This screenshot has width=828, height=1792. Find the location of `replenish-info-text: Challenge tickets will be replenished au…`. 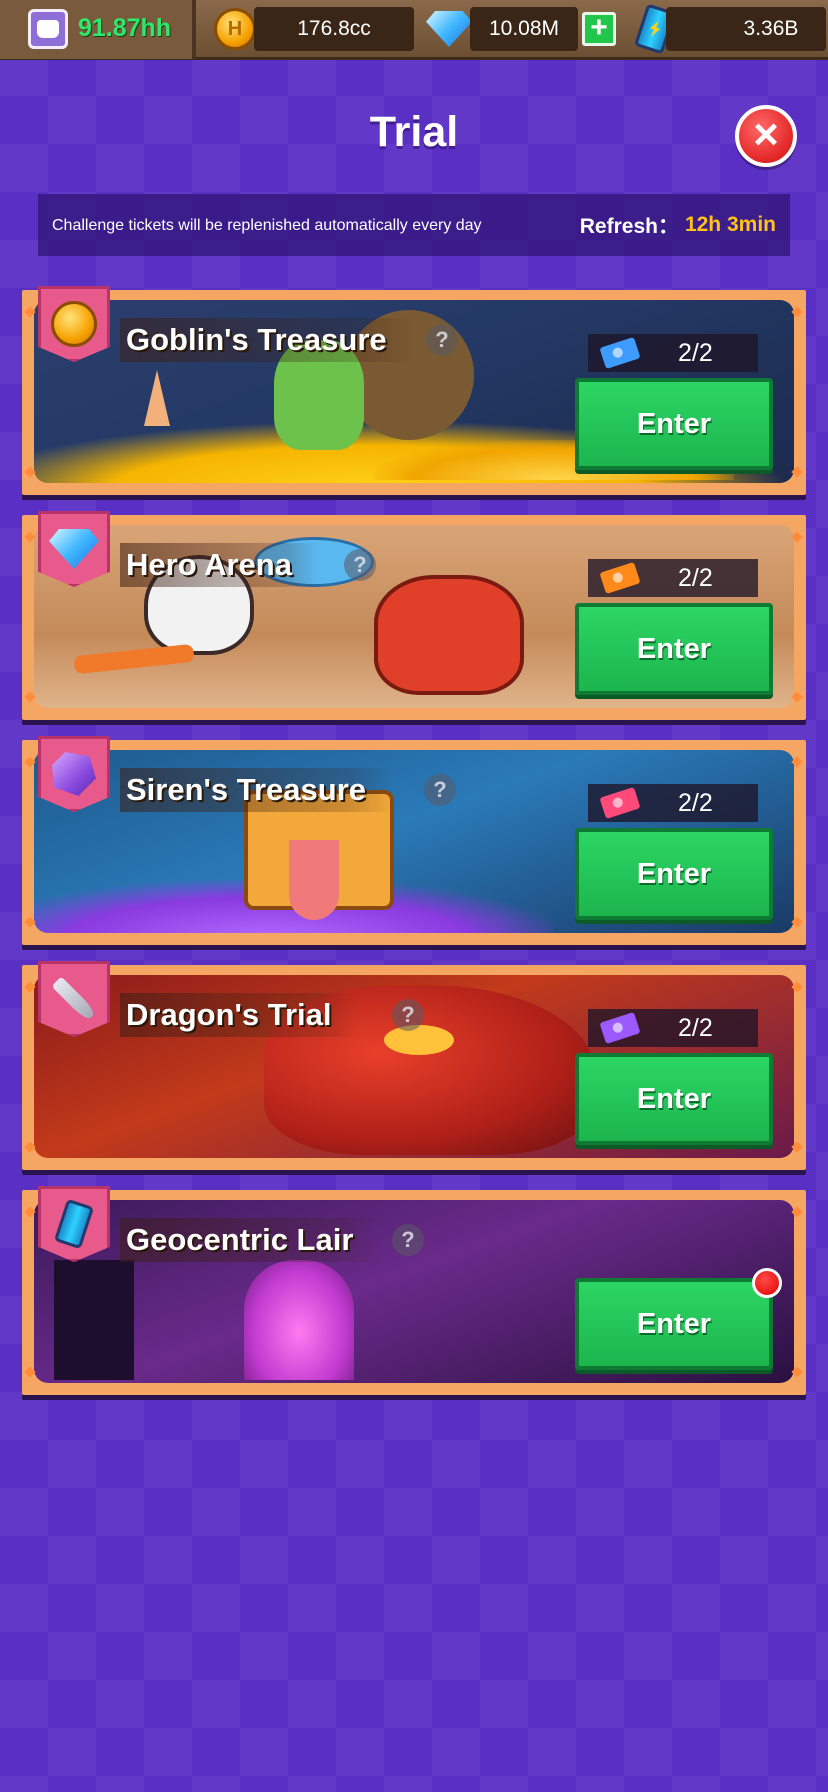

replenish-info-text: Challenge tickets will be replenished au… is located at coordinates (267, 225).